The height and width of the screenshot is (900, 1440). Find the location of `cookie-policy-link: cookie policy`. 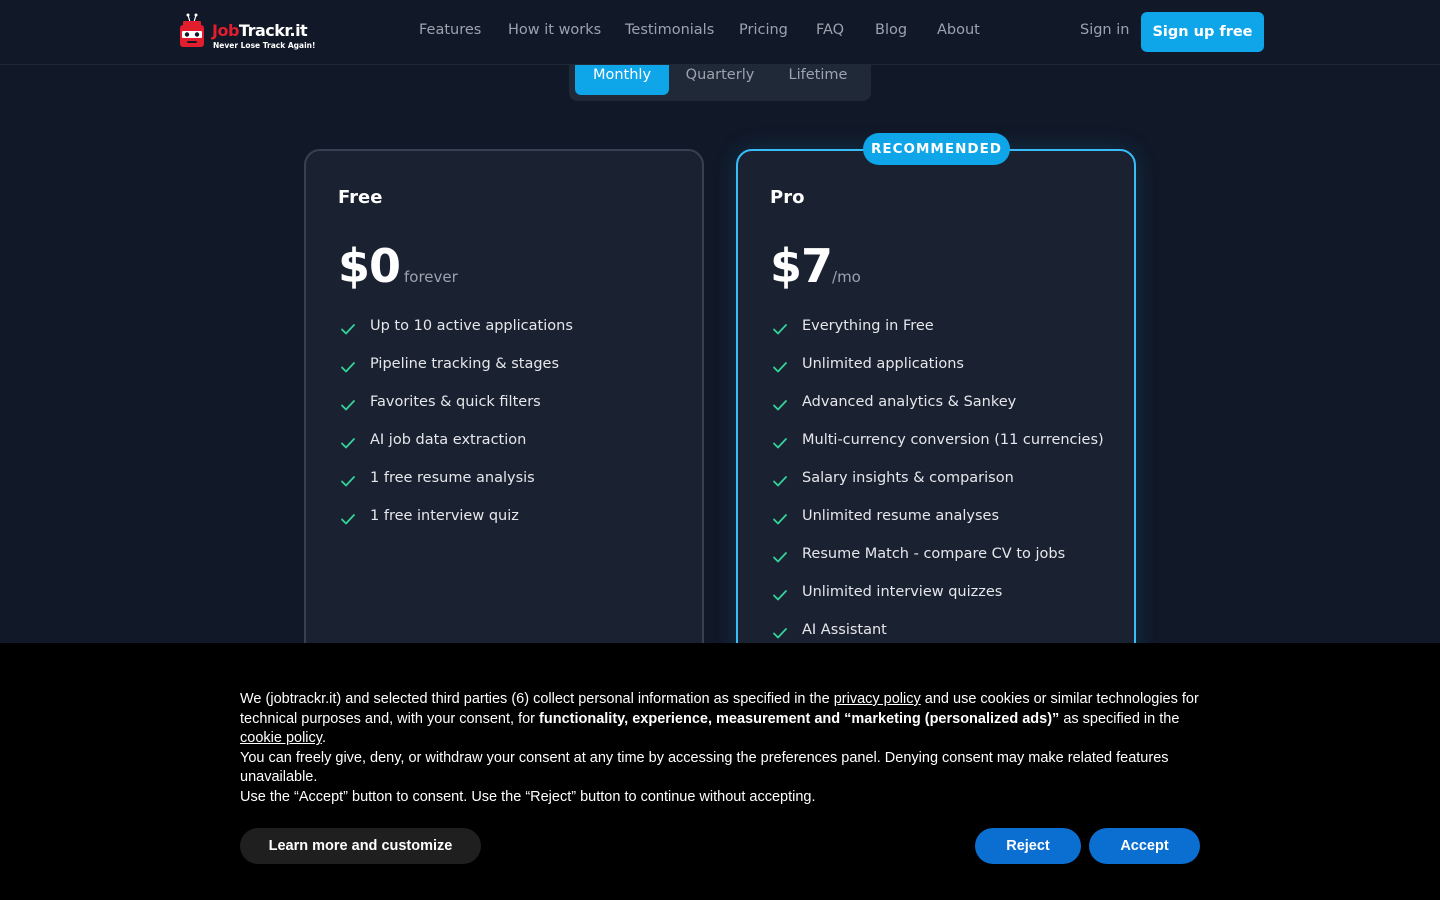

cookie-policy-link: cookie policy is located at coordinates (281, 738).